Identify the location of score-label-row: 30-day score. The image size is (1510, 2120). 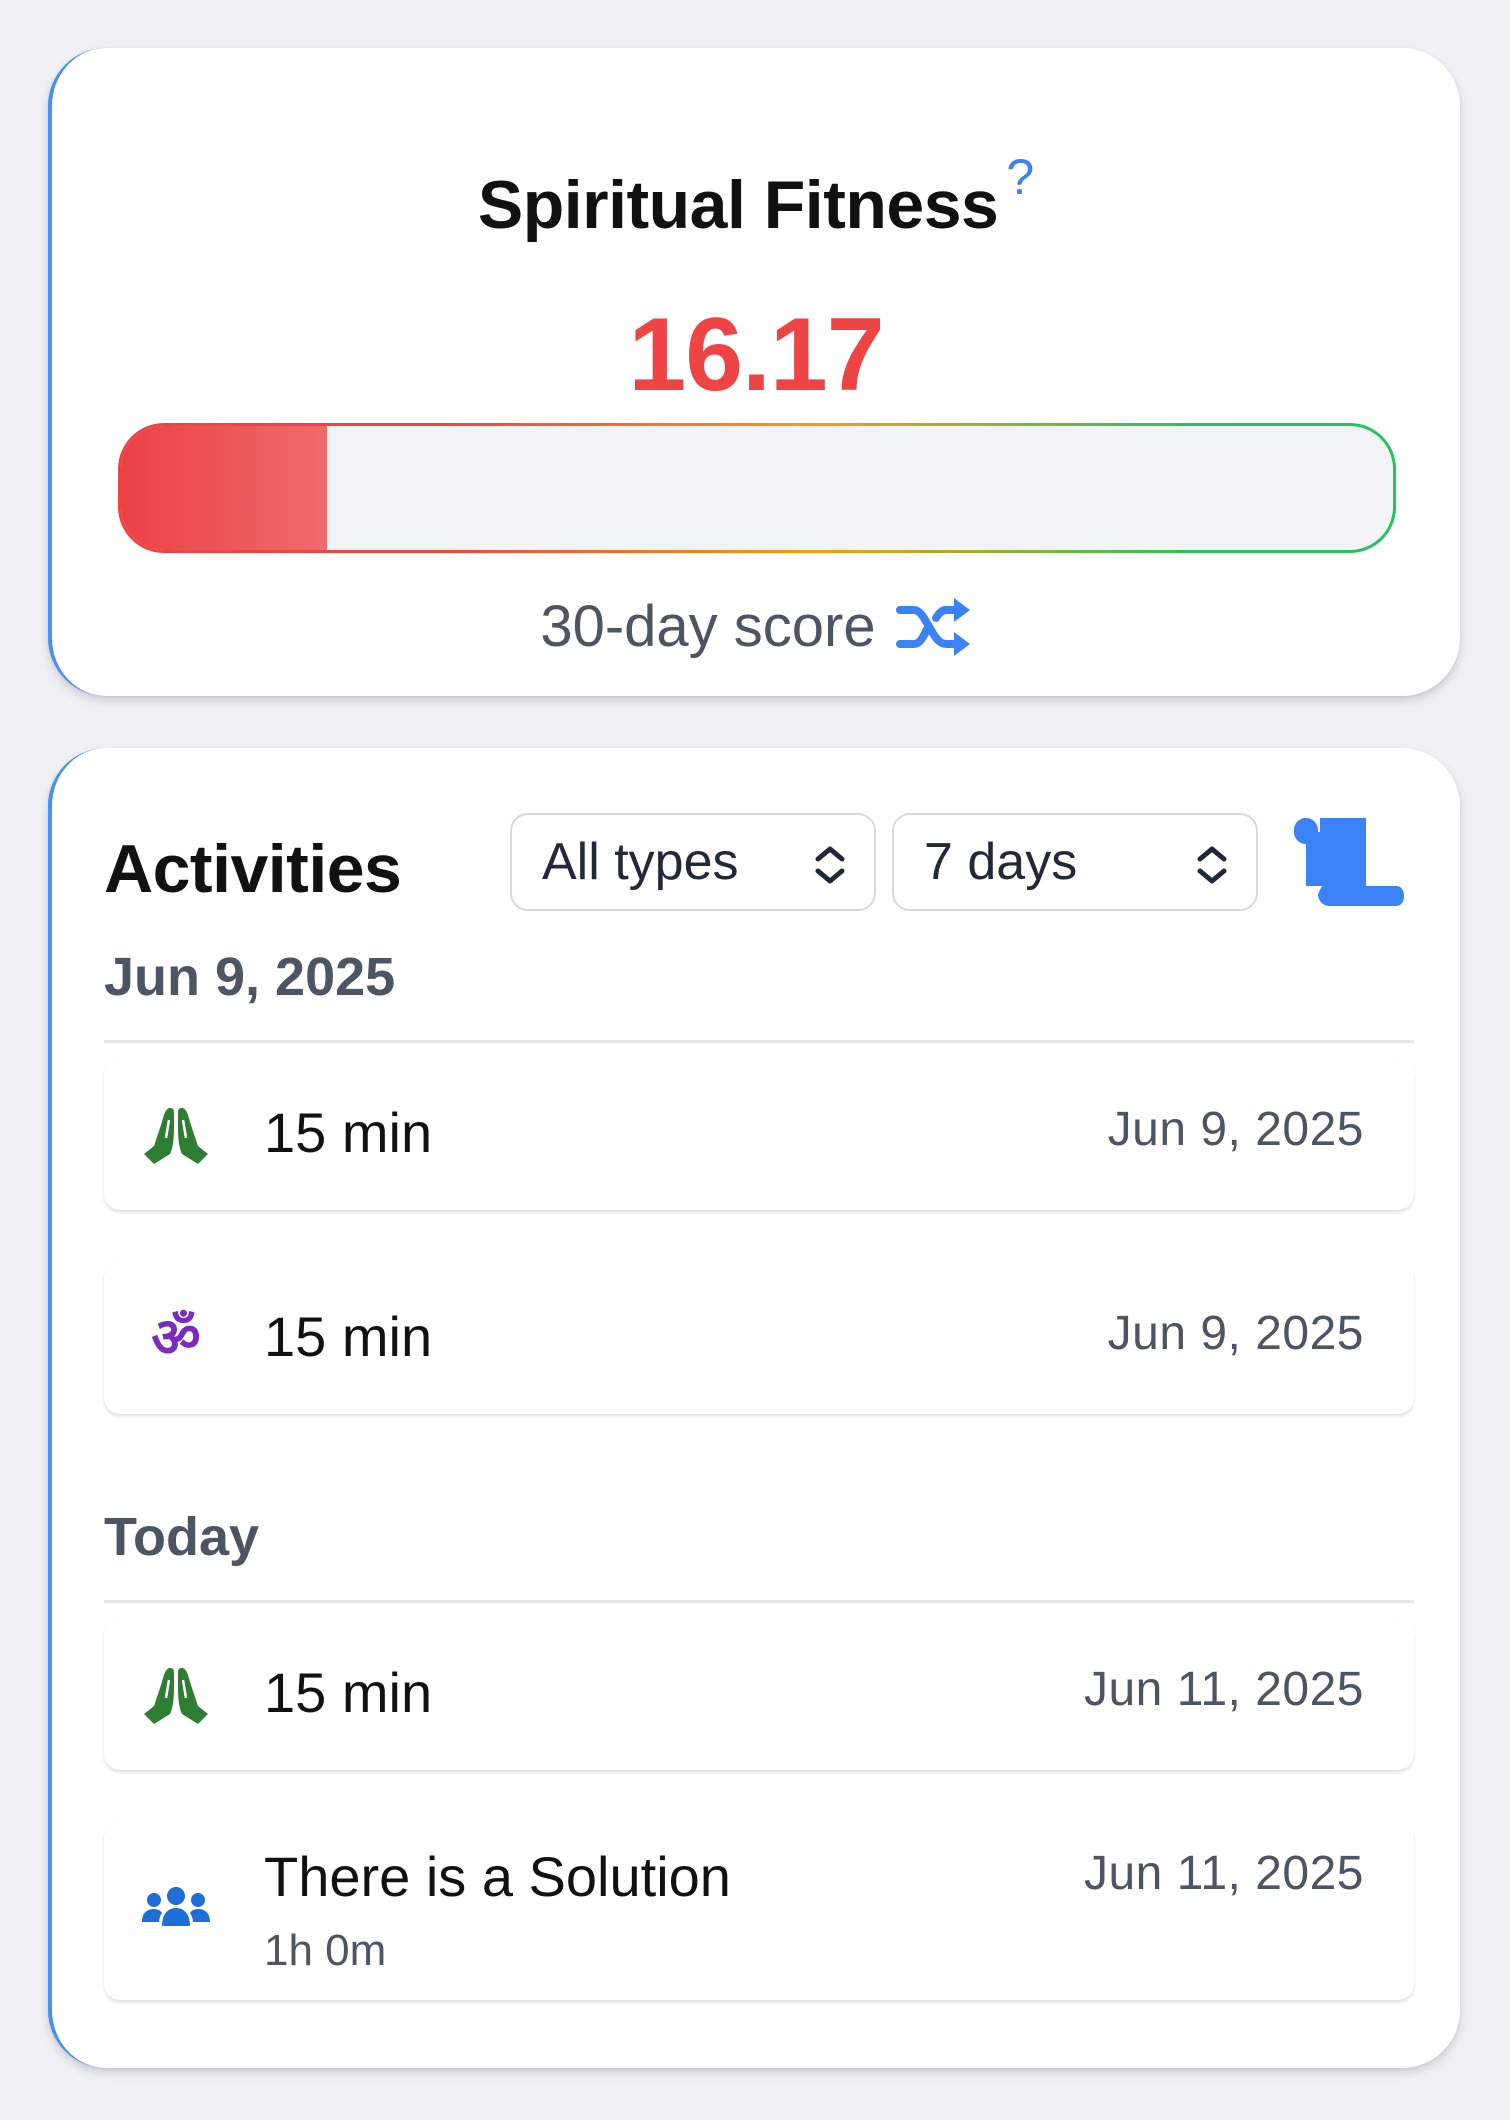
(756, 626).